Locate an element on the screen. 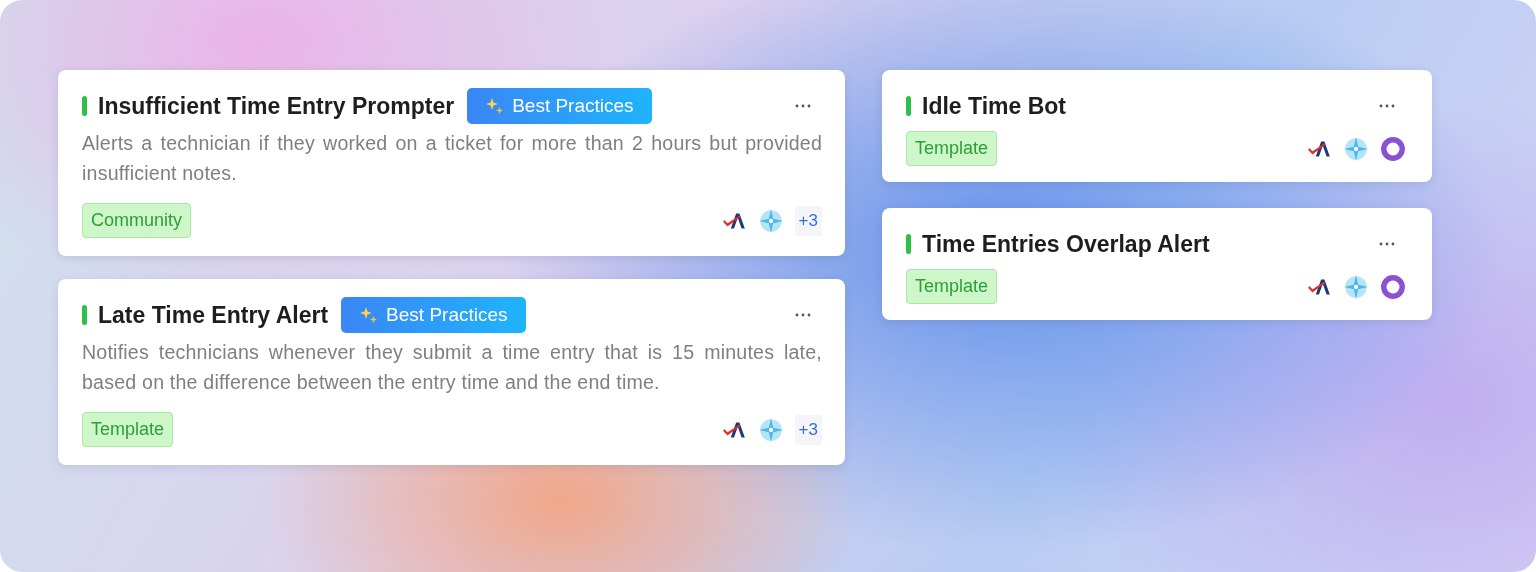 The width and height of the screenshot is (1536, 572). card-description: Alerts a technician if they worked on a ticket for more than 2 hours but provided insufficient notes. is located at coordinates (452, 158).